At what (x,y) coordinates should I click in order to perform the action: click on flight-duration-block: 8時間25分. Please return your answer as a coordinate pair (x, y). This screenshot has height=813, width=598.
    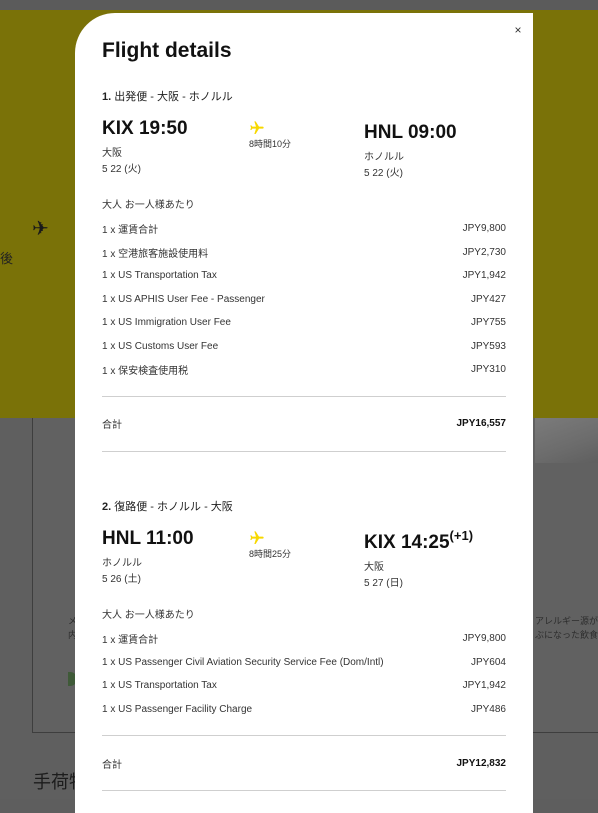
    Looking at the image, I should click on (270, 544).